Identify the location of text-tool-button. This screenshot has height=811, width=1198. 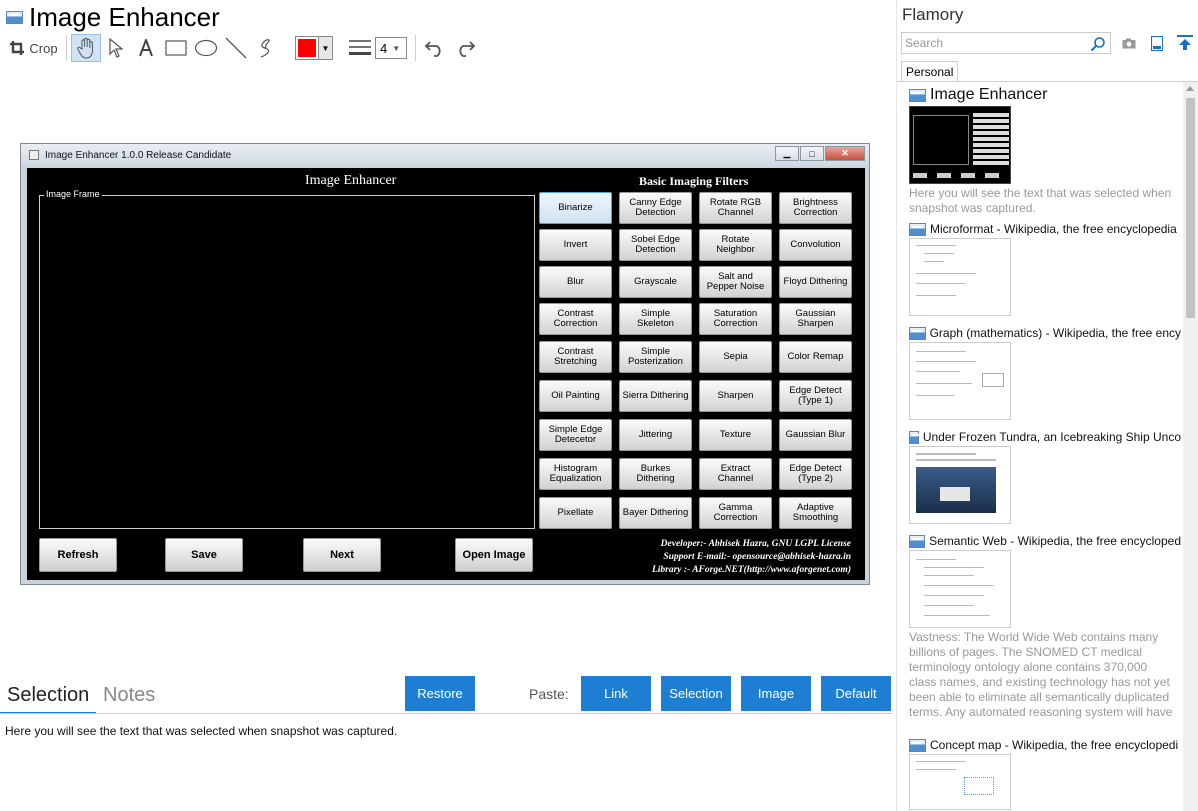
(146, 48).